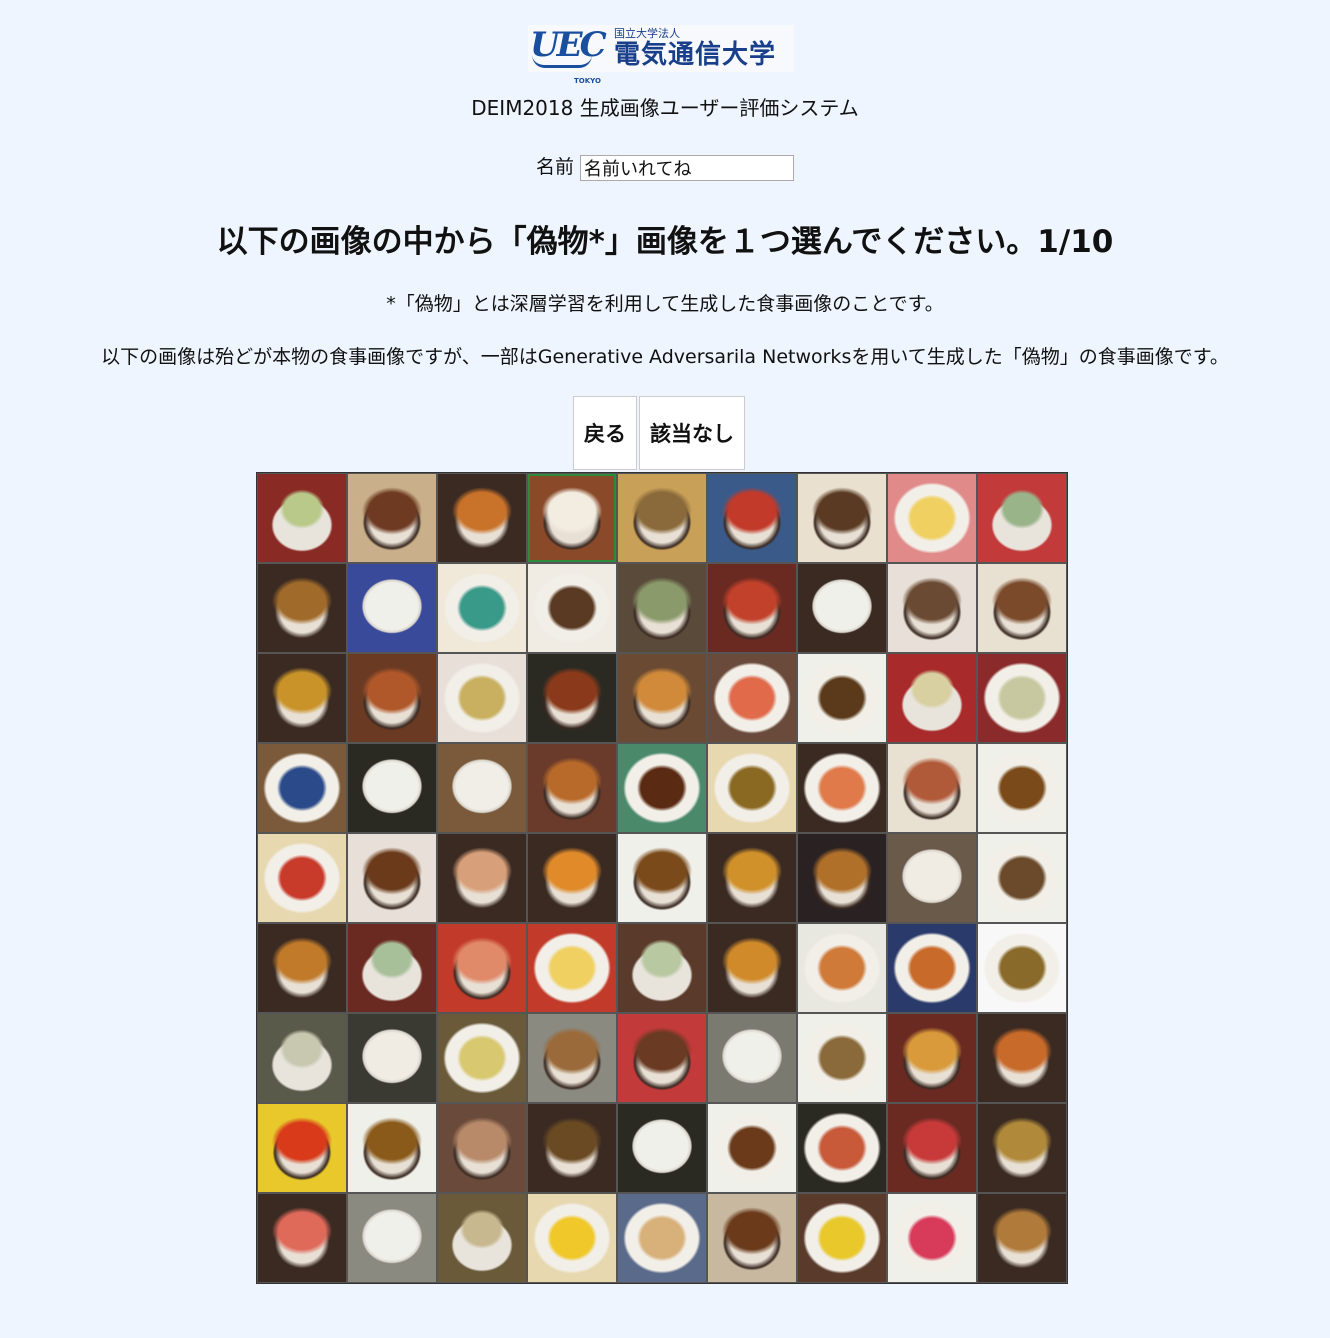 This screenshot has width=1330, height=1338. Describe the element at coordinates (568, 55) in the screenshot. I see `uec-logo-mark: UEC TOKYO` at that location.